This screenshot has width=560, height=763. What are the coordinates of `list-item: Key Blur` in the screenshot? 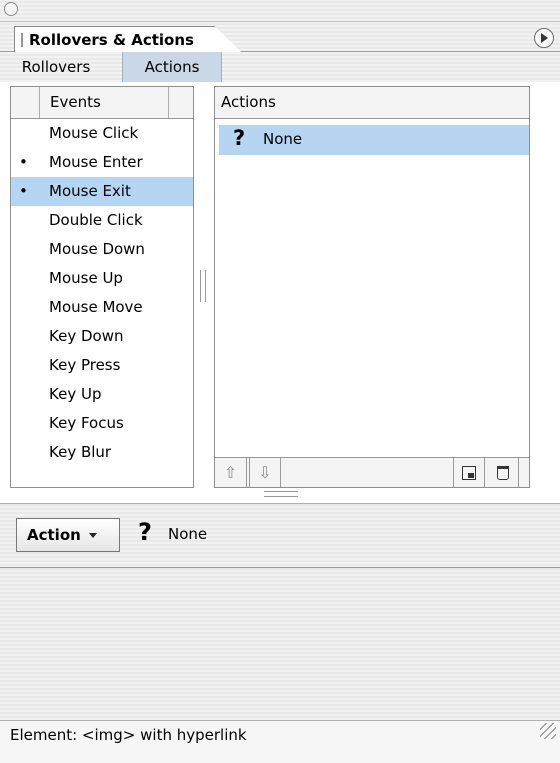 It's located at (102, 452).